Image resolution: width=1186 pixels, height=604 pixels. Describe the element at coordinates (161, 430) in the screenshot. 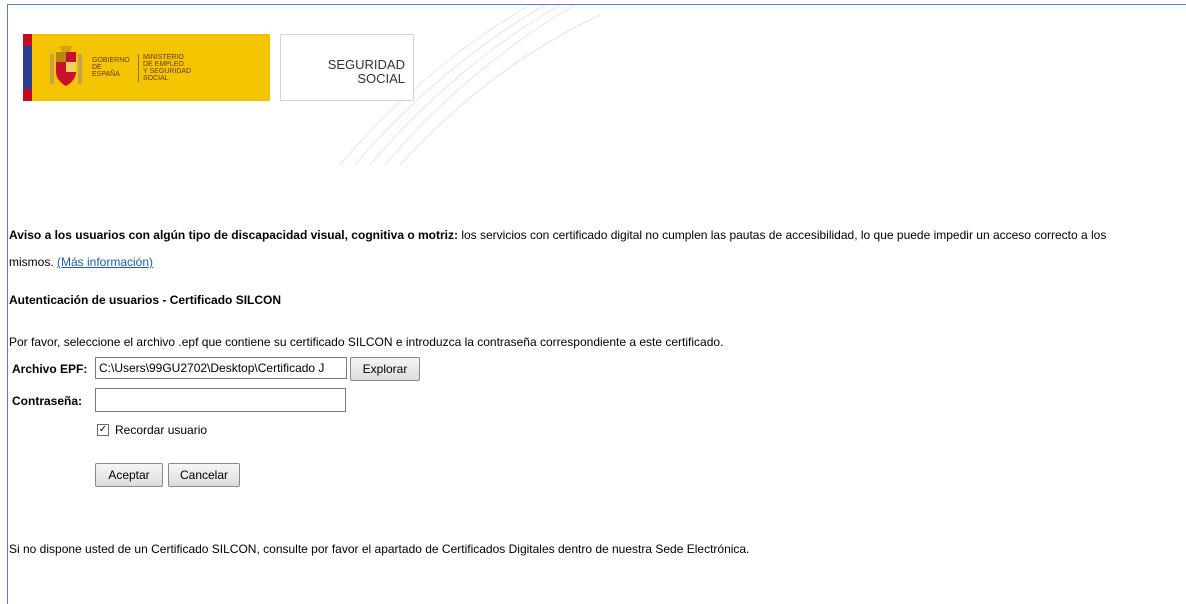

I see `remember-user-label: Recordar usuario` at that location.